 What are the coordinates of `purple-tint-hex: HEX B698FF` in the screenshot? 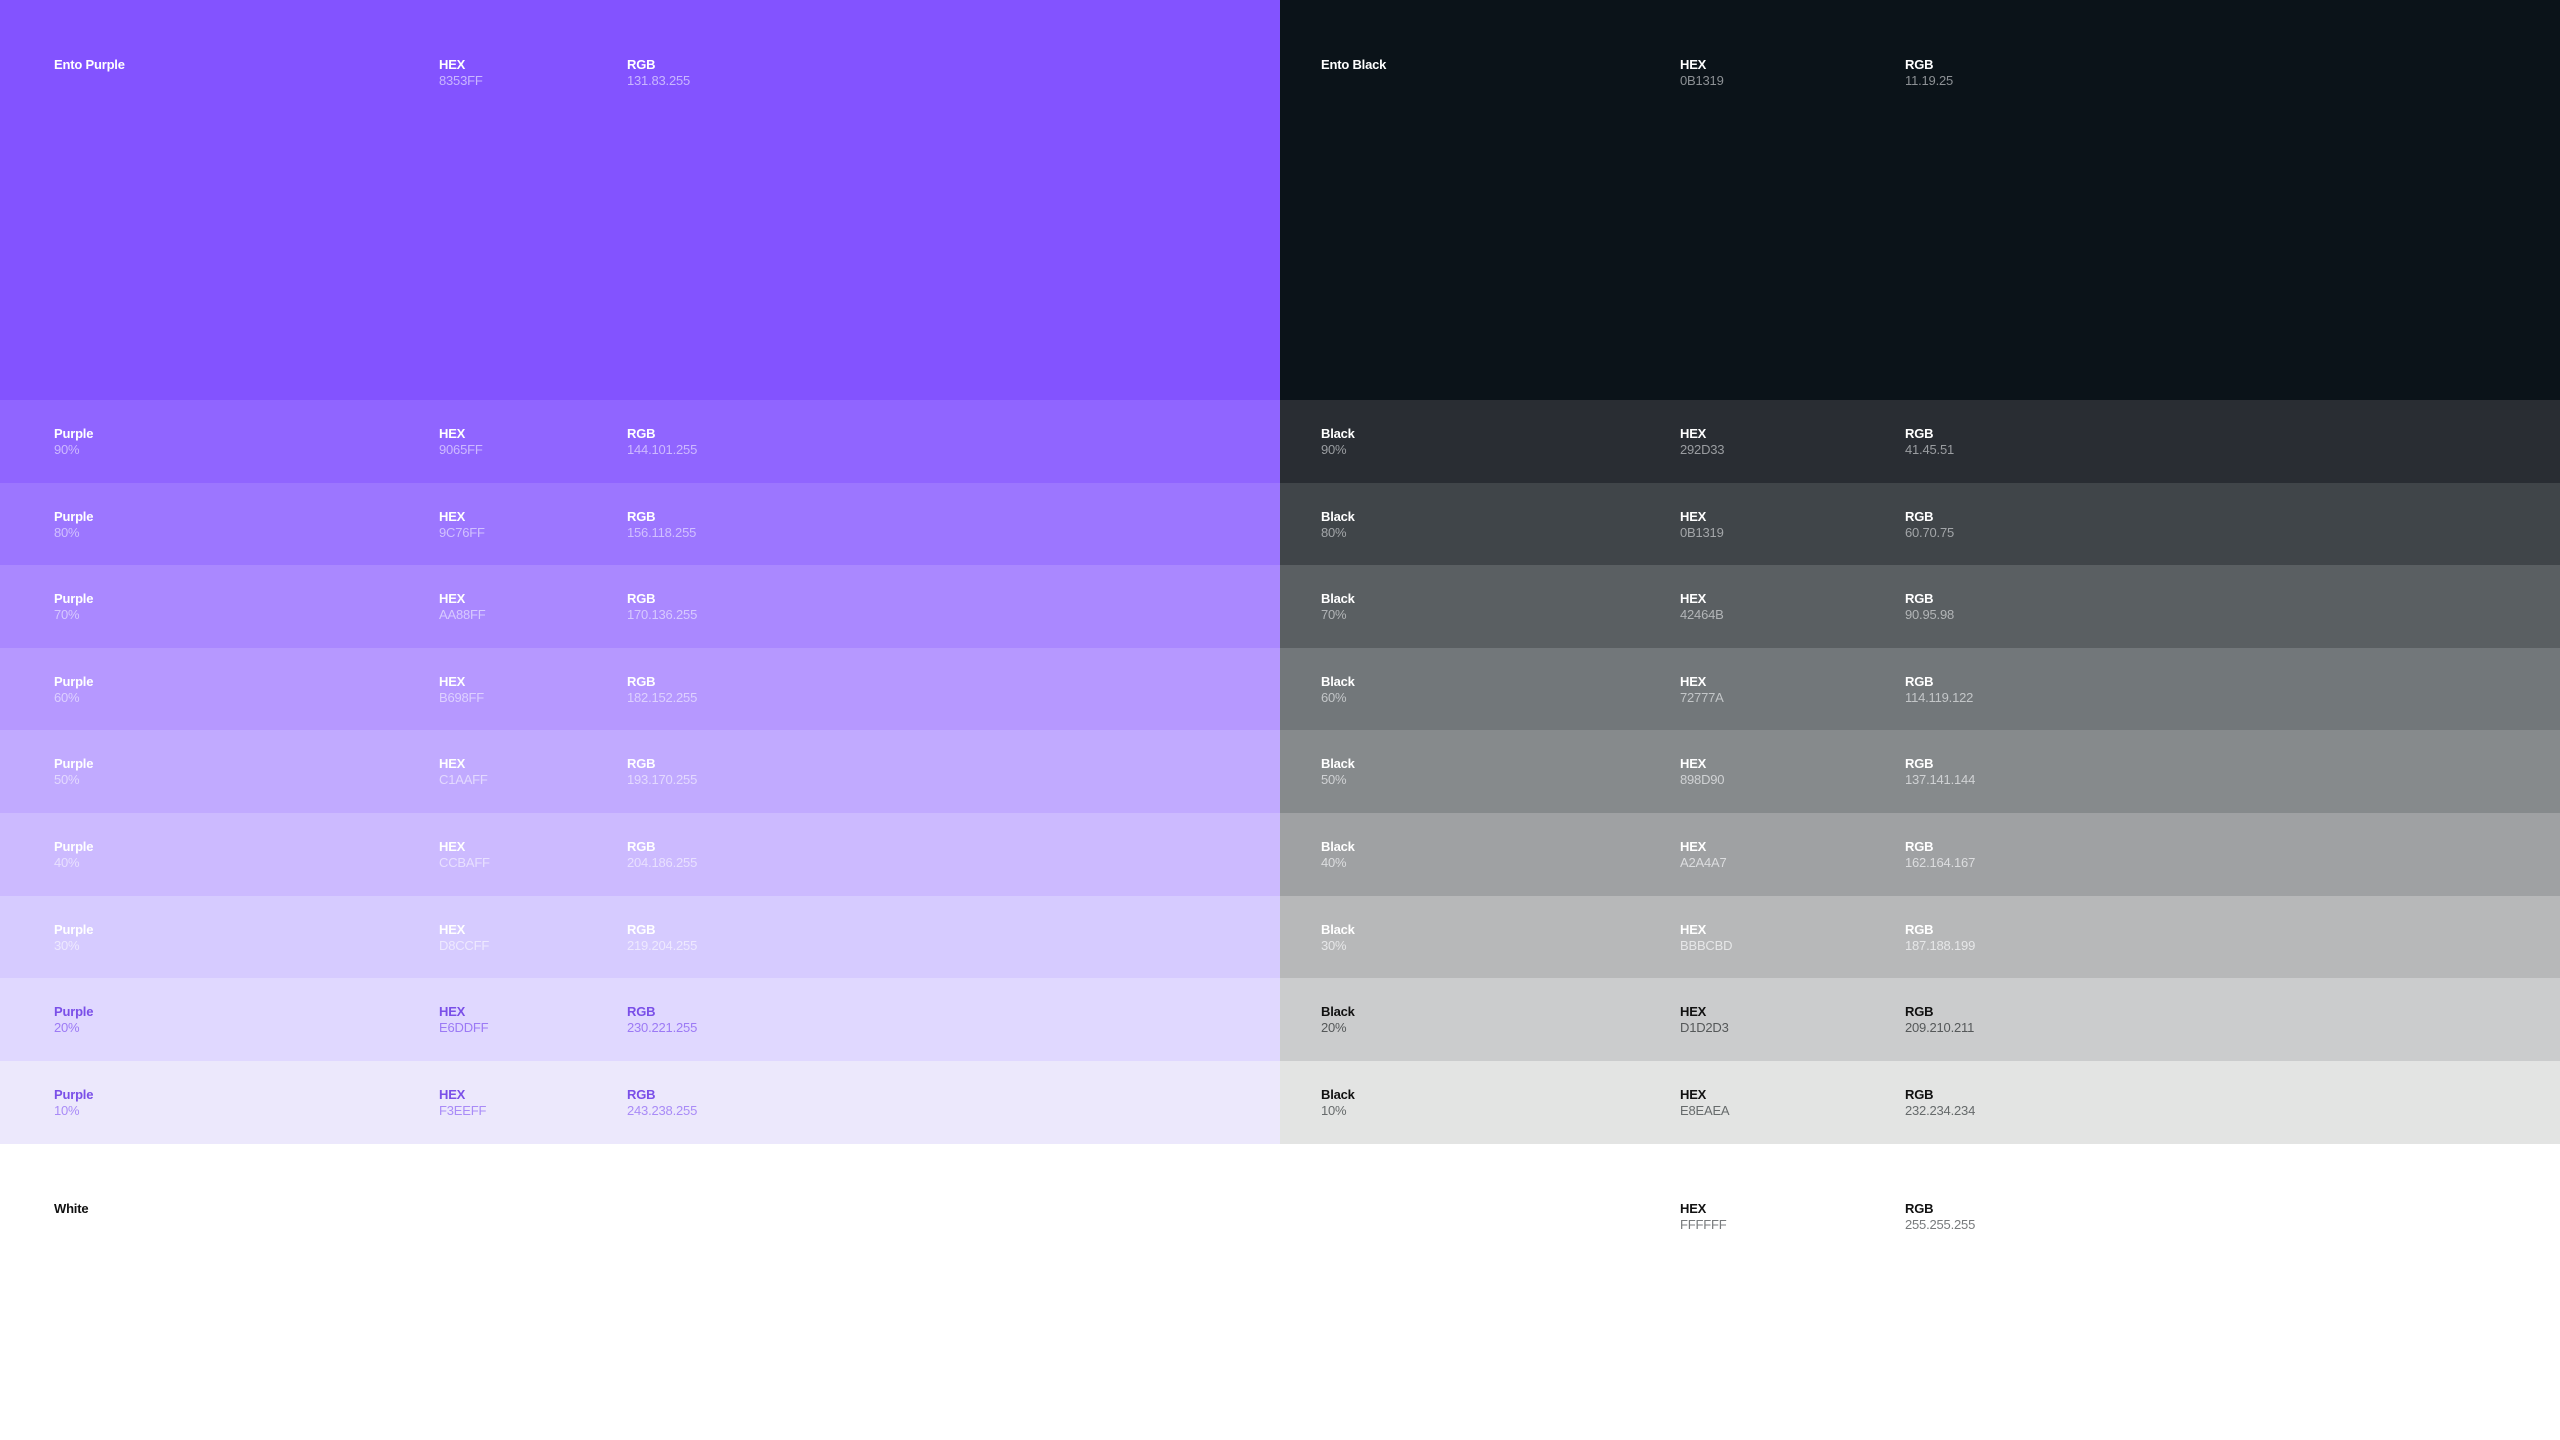 It's located at (461, 690).